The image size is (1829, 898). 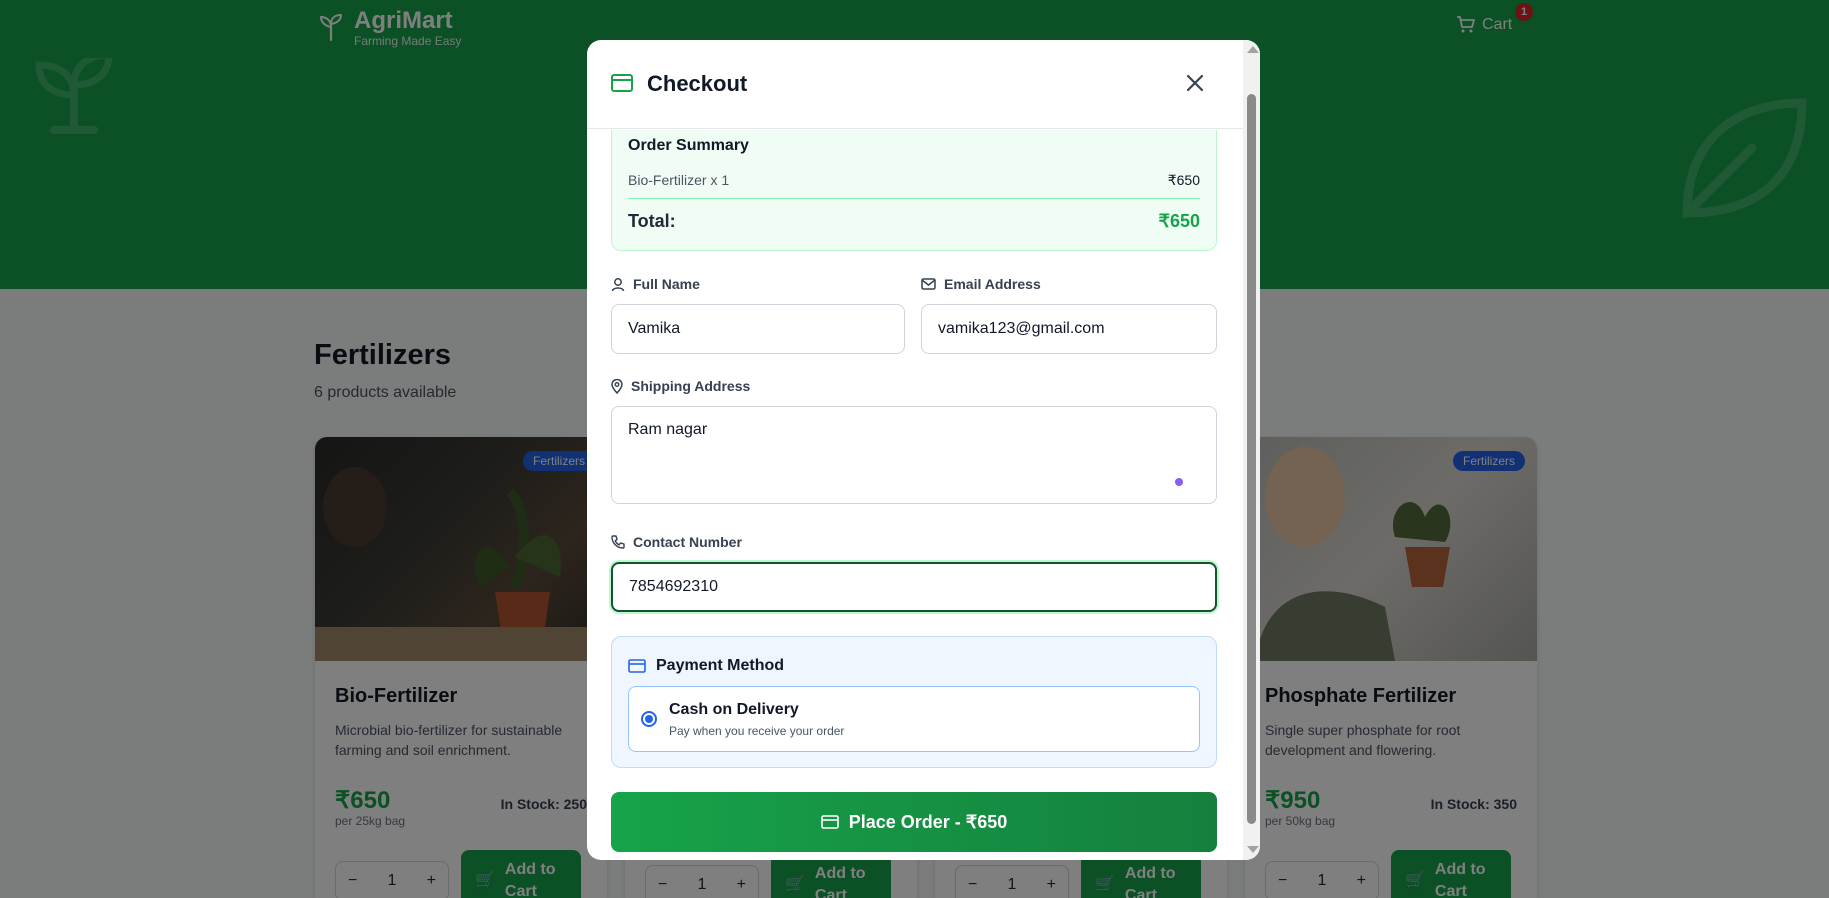 What do you see at coordinates (1179, 221) in the screenshot?
I see `total-amount: ₹650` at bounding box center [1179, 221].